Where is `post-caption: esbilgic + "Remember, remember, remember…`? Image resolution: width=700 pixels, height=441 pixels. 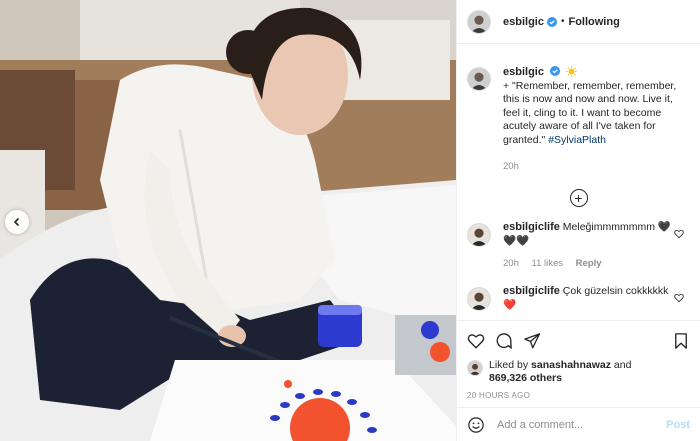 post-caption: esbilgic + "Remember, remember, remember… is located at coordinates (578, 119).